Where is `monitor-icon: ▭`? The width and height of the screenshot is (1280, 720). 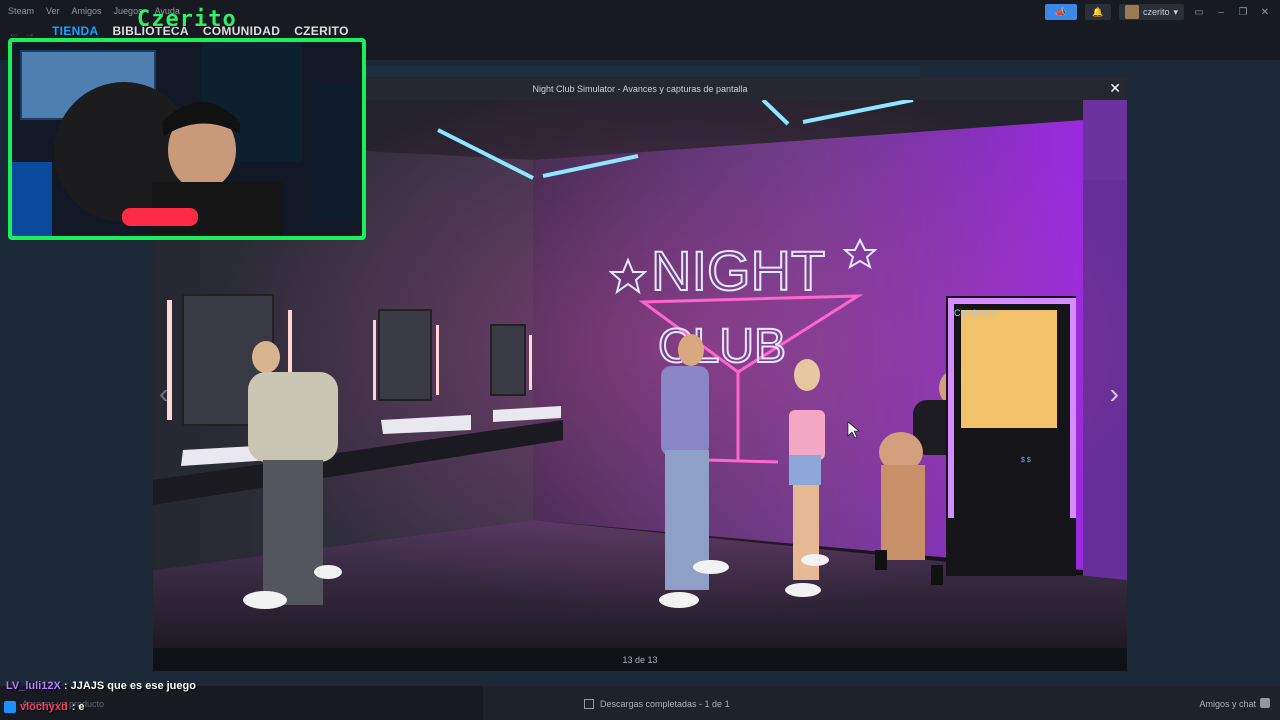
monitor-icon: ▭ is located at coordinates (1199, 12).